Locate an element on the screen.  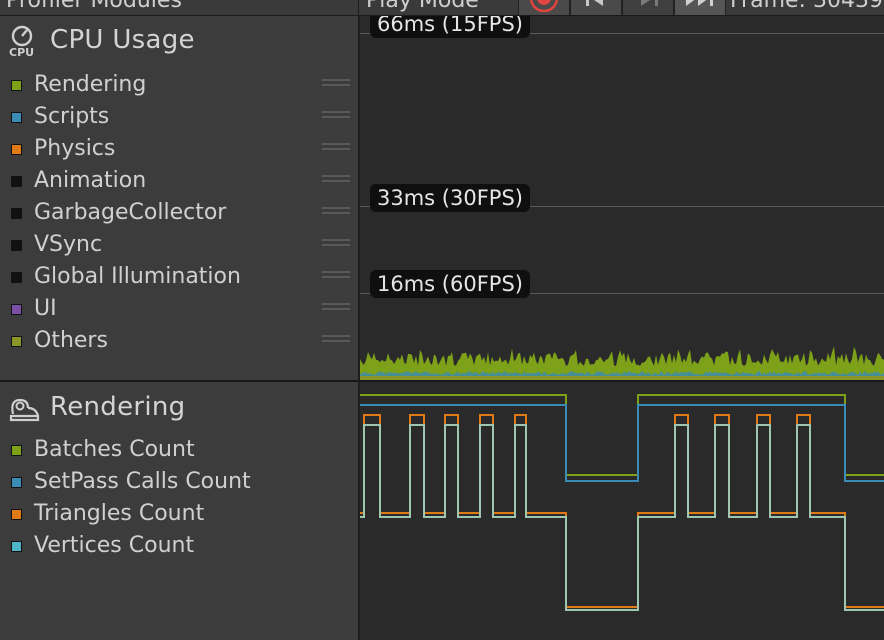
first-frame-button is located at coordinates (596, 7).